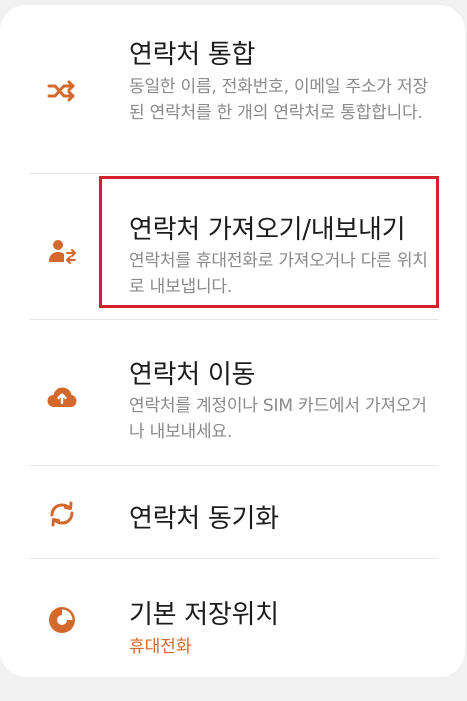  Describe the element at coordinates (62, 620) in the screenshot. I see `storage-location-icon` at that location.